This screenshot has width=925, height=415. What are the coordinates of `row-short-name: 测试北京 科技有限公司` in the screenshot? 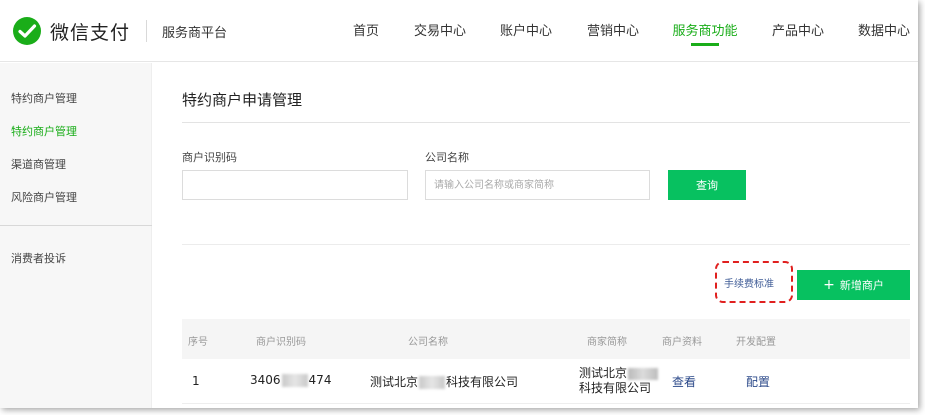 It's located at (619, 381).